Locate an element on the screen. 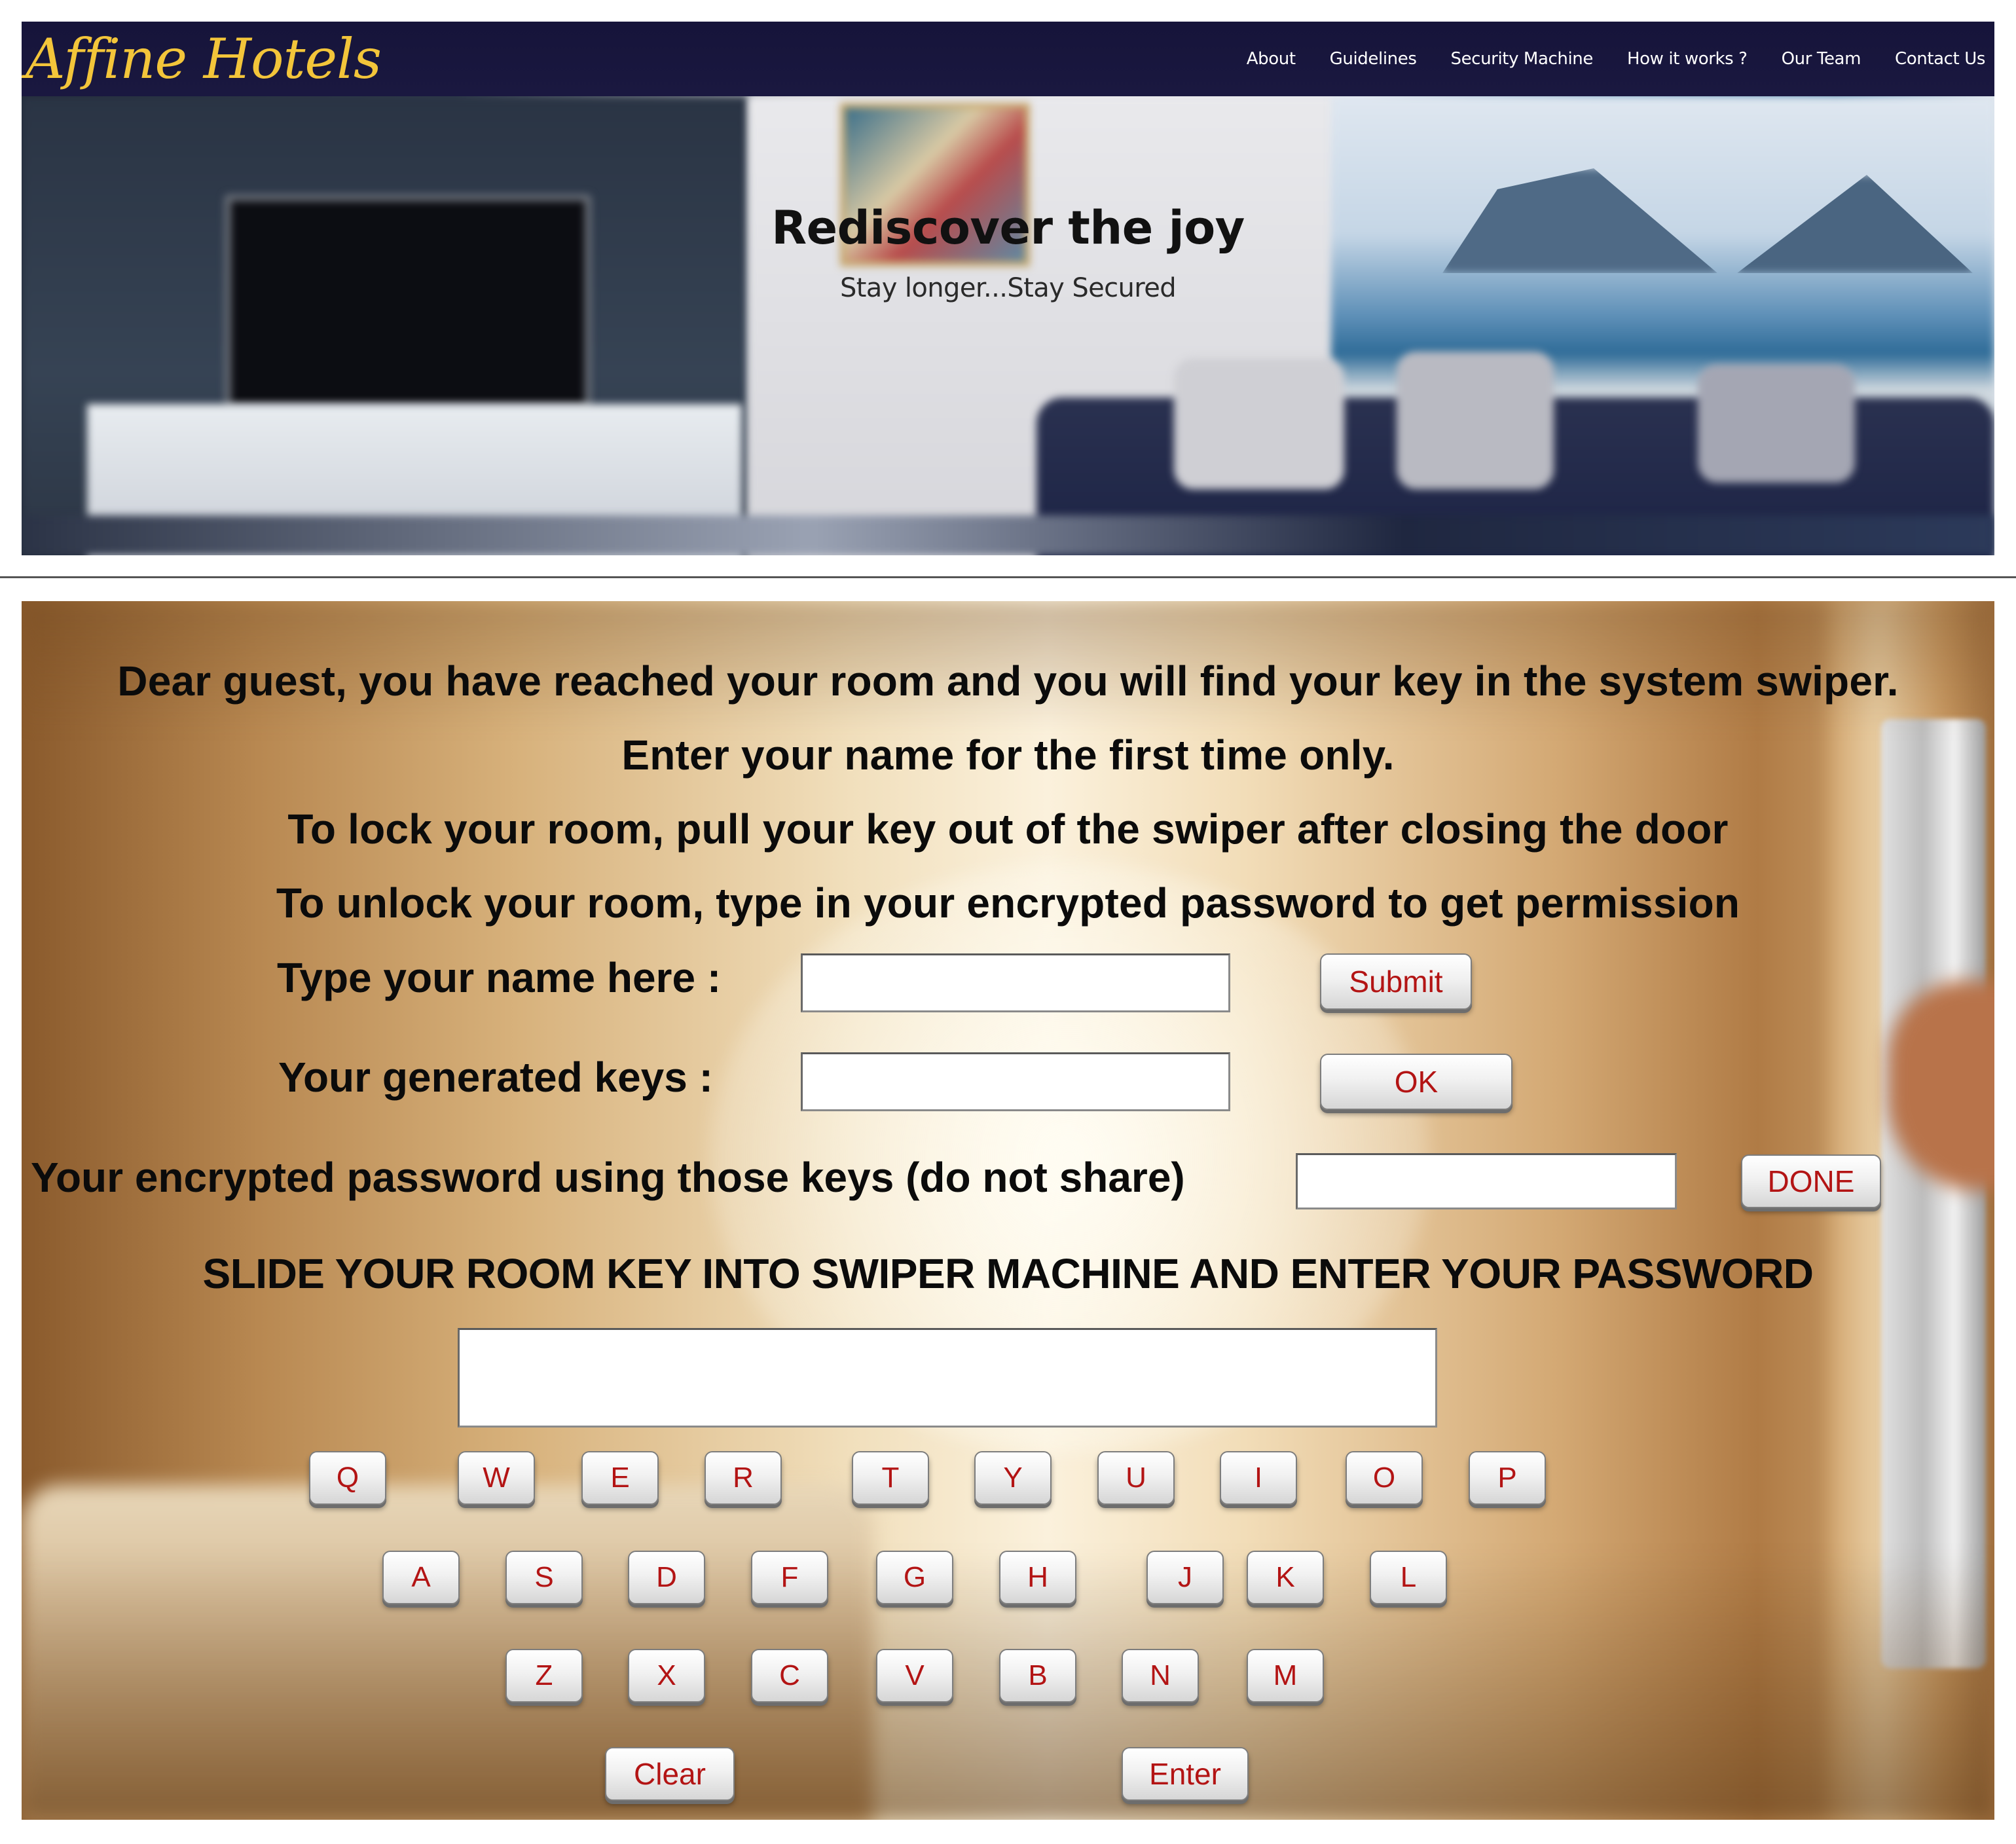 The height and width of the screenshot is (1844, 2016). key-n: N is located at coordinates (1160, 1676).